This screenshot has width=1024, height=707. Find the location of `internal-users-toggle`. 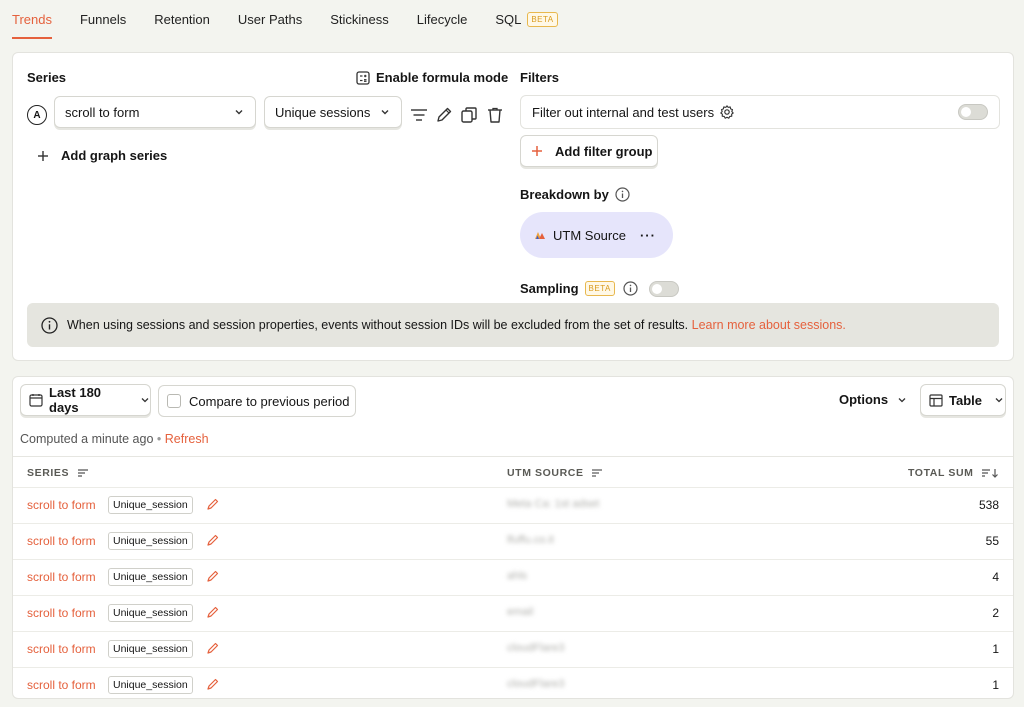

internal-users-toggle is located at coordinates (973, 112).